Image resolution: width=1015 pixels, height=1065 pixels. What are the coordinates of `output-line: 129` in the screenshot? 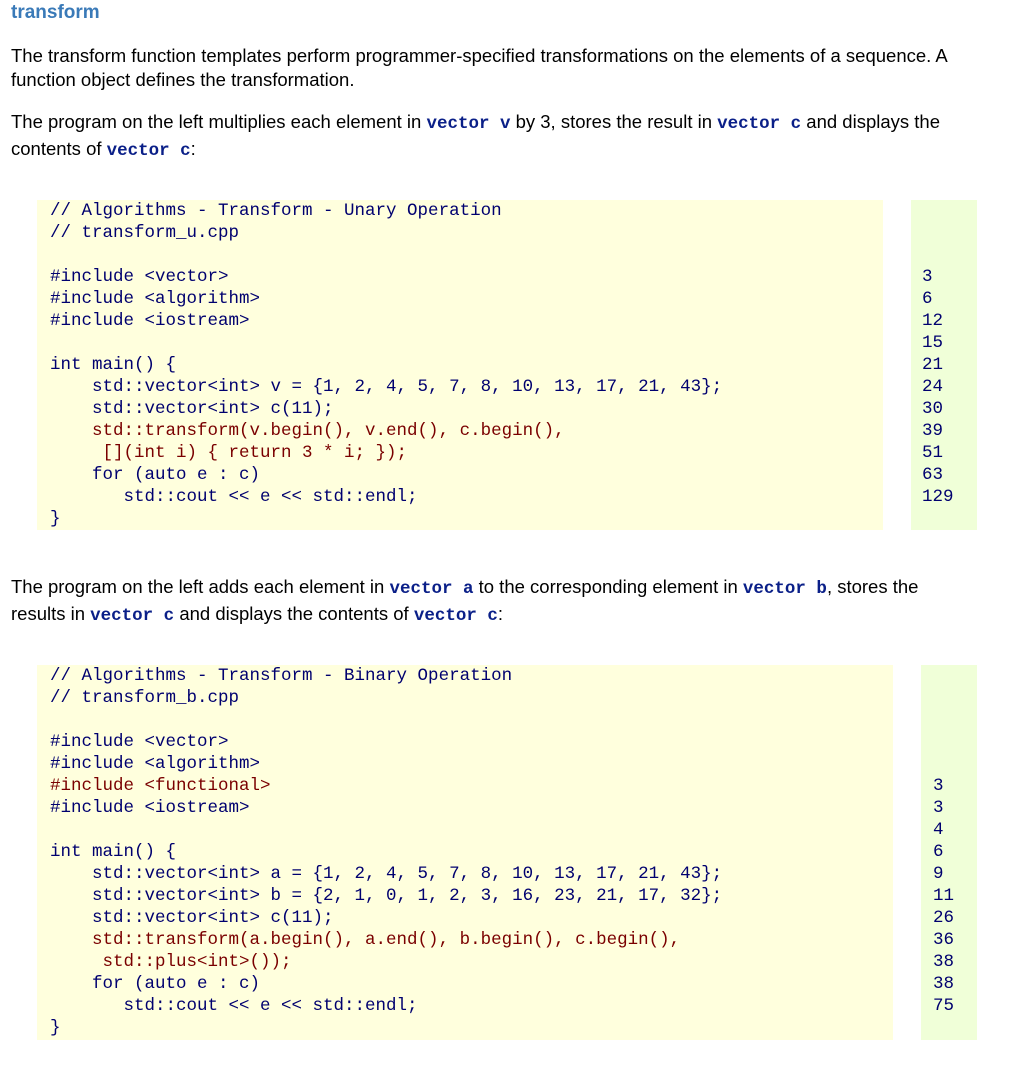 It's located at (938, 497).